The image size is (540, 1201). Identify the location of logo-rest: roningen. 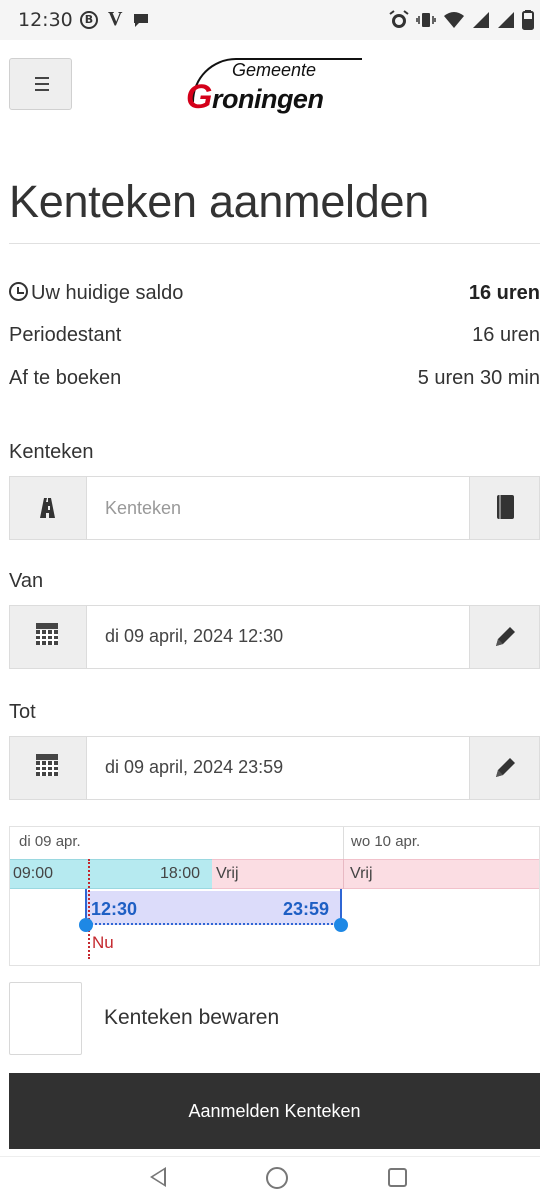
(267, 99).